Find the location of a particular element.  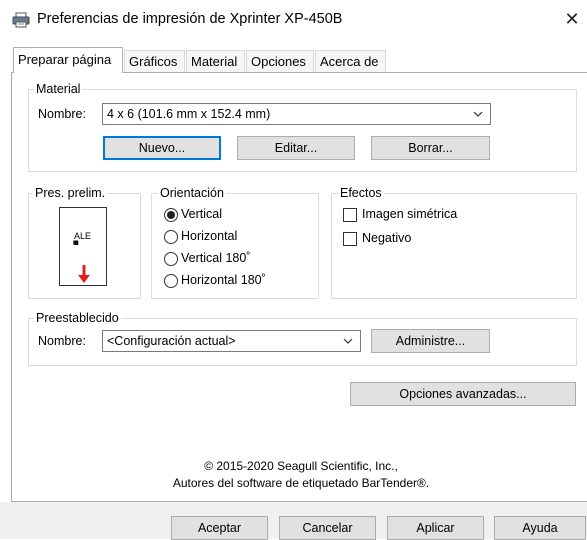

radio-horizontal is located at coordinates (171, 237).